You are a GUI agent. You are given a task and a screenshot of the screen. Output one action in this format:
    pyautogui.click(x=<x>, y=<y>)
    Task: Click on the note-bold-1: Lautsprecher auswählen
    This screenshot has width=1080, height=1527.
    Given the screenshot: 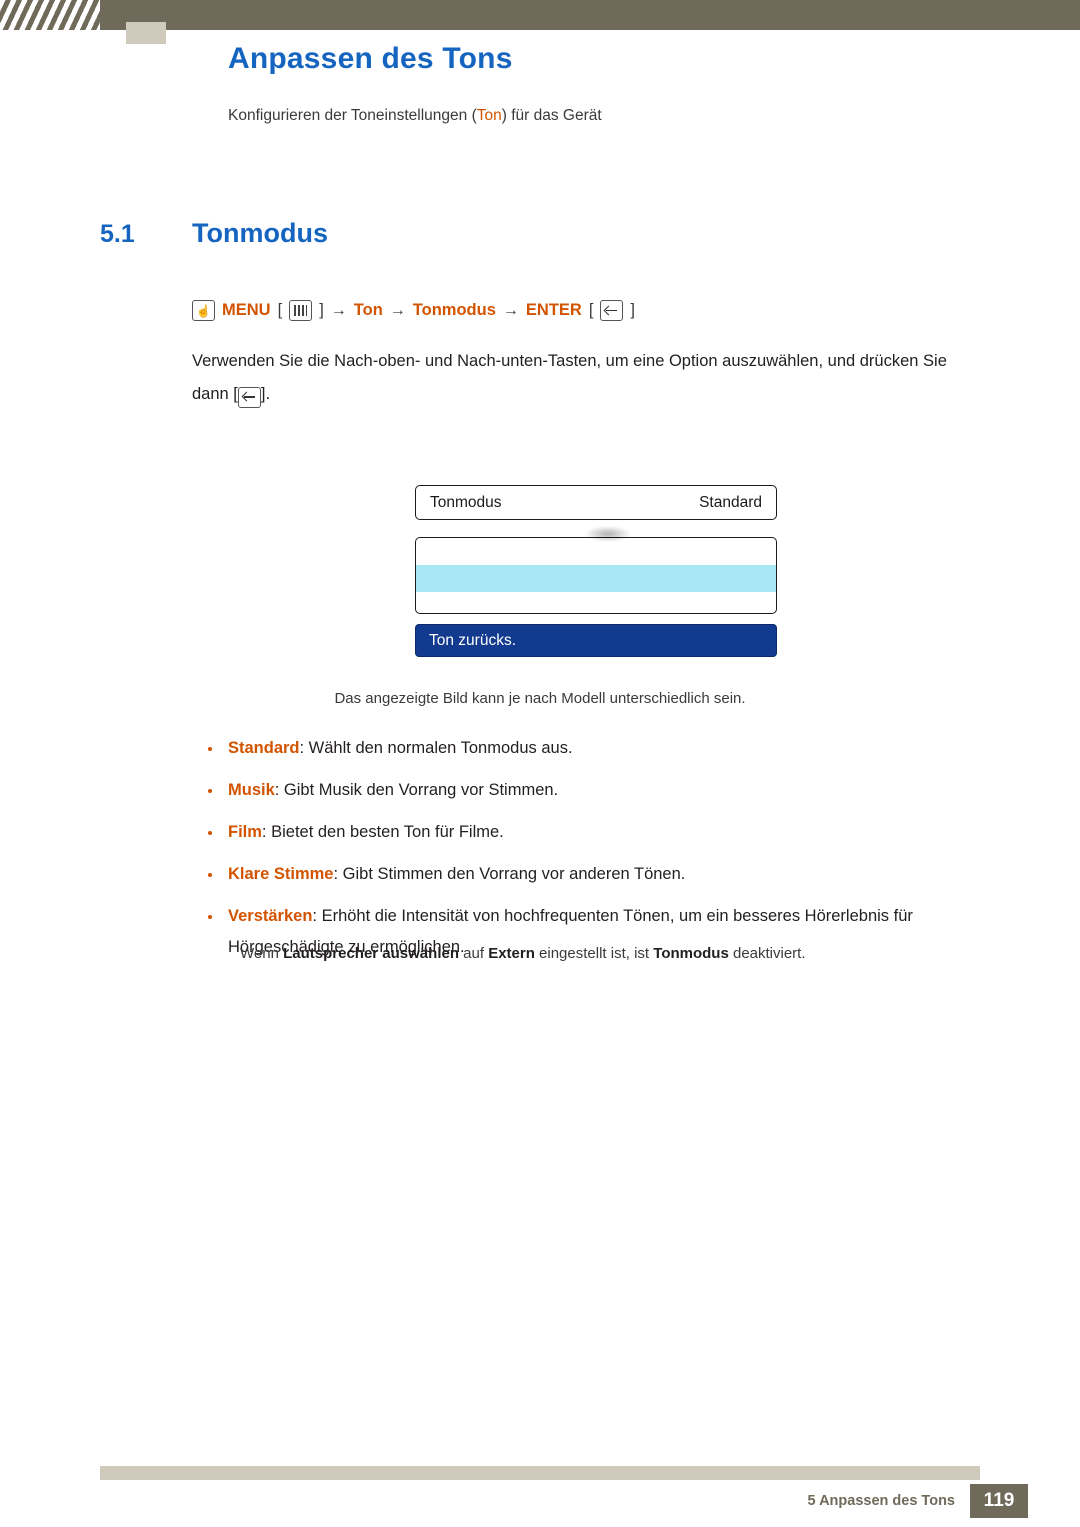 What is the action you would take?
    pyautogui.click(x=371, y=953)
    